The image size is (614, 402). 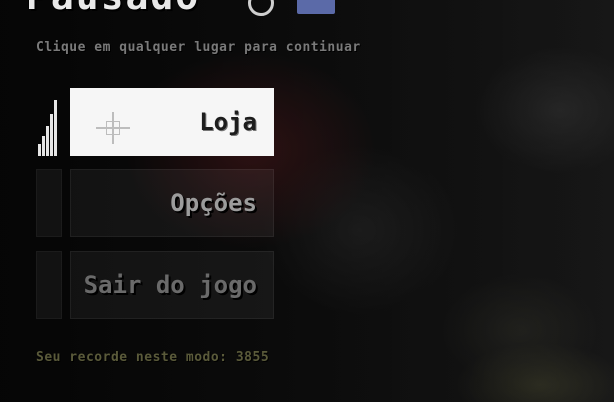 I want to click on options-button: Opções, so click(x=172, y=203).